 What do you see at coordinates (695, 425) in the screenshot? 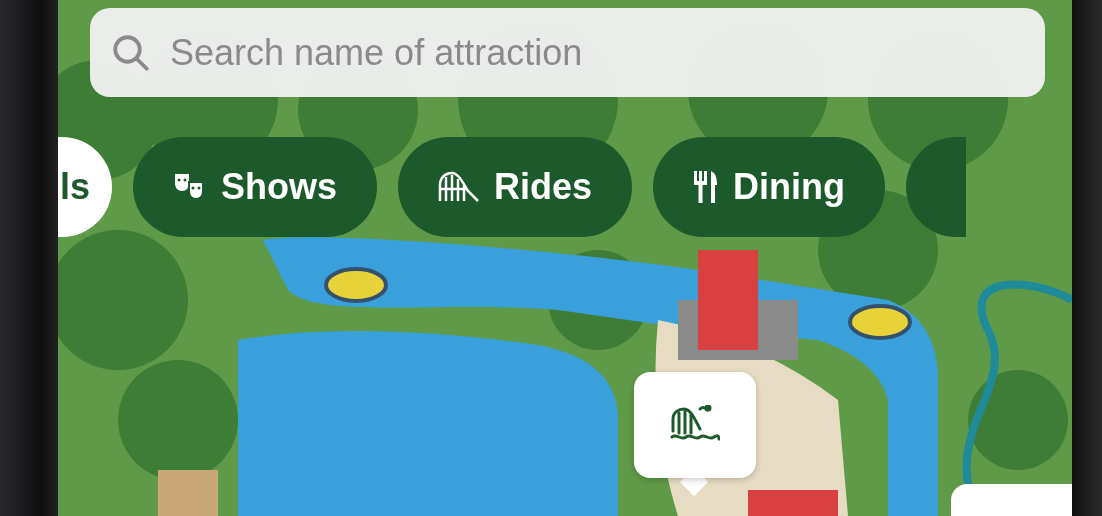
I see `map-pin` at bounding box center [695, 425].